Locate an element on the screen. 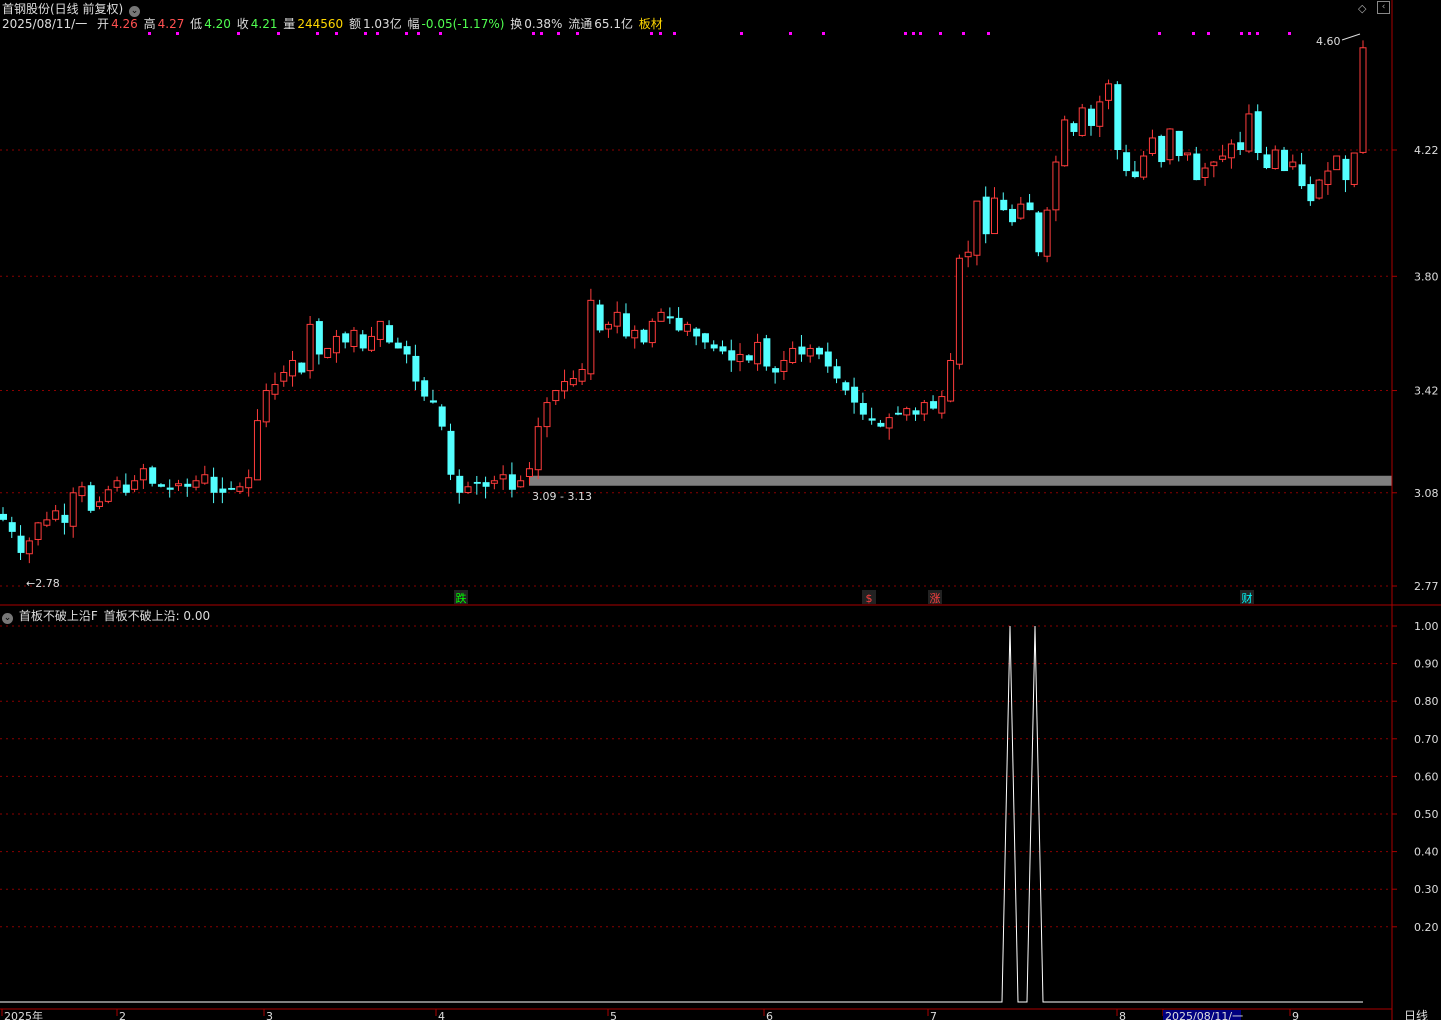 The height and width of the screenshot is (1020, 1441). collapse-icon: ‹ is located at coordinates (1383, 7).